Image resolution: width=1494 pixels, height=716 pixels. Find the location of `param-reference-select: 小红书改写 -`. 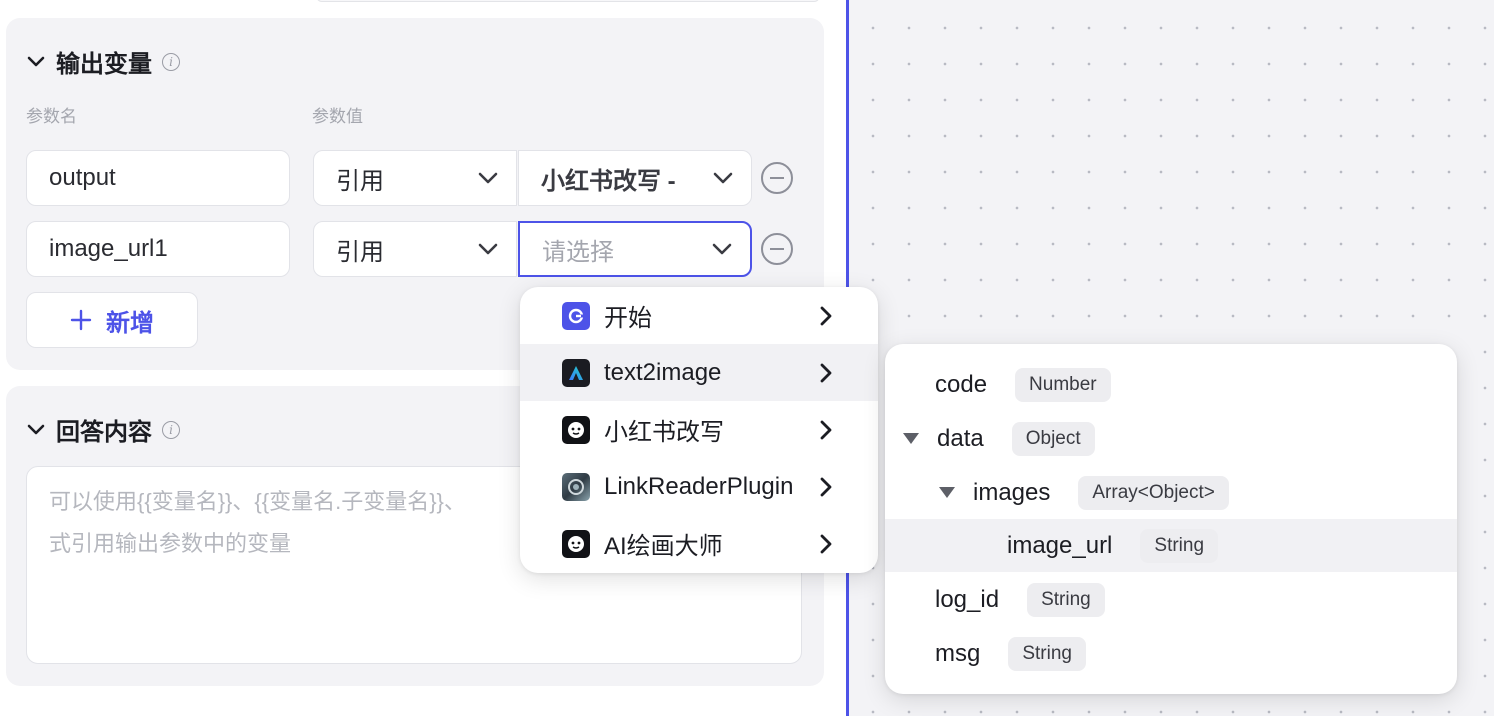

param-reference-select: 小红书改写 - is located at coordinates (635, 178).